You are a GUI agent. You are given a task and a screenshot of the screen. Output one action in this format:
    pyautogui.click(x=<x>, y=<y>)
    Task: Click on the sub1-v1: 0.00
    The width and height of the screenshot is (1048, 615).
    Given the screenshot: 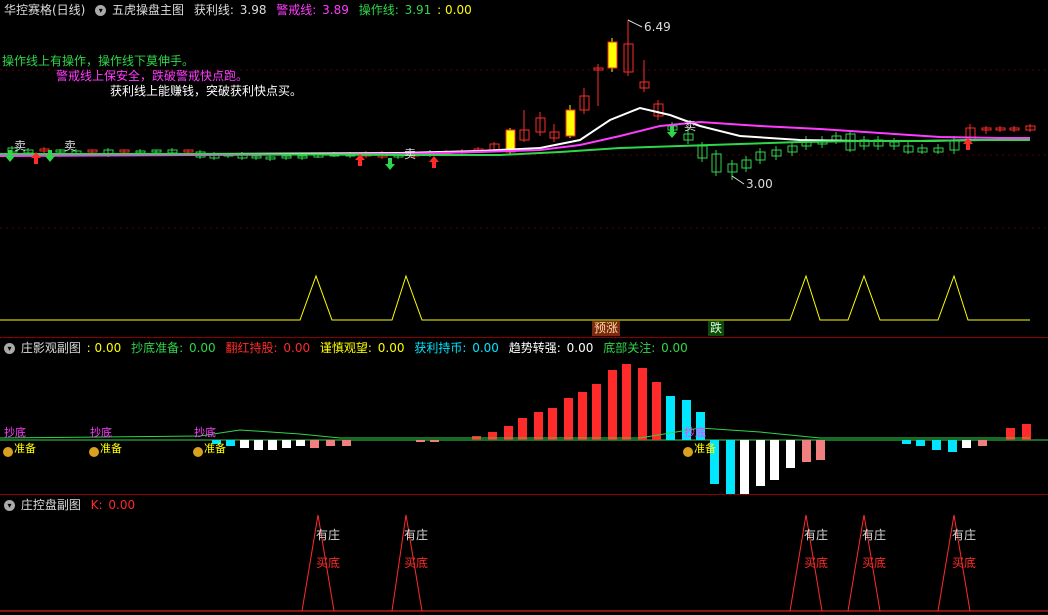 What is the action you would take?
    pyautogui.click(x=202, y=348)
    